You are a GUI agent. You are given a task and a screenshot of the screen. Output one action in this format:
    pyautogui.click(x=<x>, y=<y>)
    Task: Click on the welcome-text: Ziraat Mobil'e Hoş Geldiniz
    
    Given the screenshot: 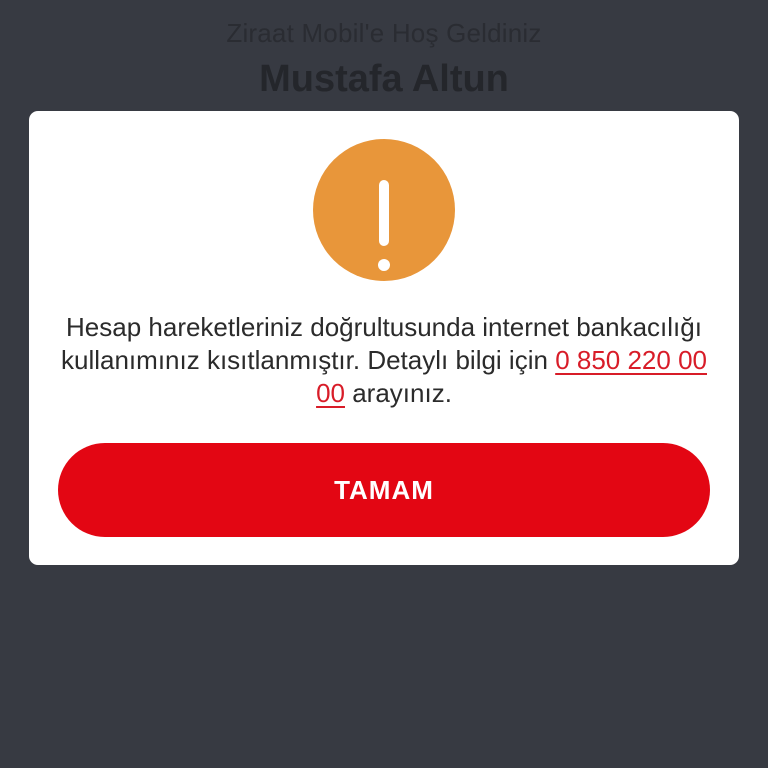 What is the action you would take?
    pyautogui.click(x=384, y=33)
    